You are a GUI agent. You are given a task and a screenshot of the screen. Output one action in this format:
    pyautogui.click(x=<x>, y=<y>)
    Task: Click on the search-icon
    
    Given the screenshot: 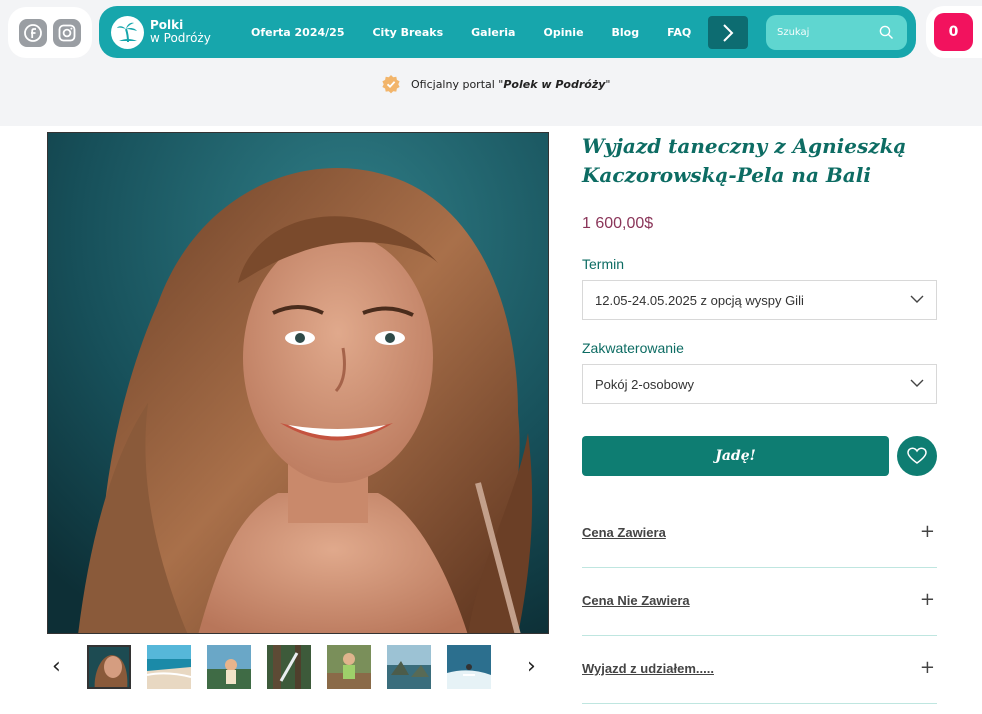 What is the action you would take?
    pyautogui.click(x=886, y=32)
    